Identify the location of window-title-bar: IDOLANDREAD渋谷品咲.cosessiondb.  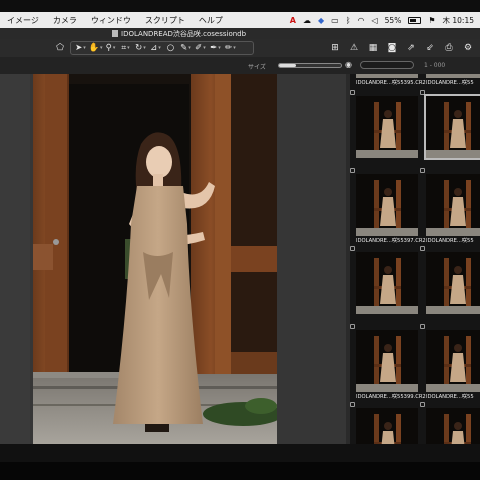
(240, 33).